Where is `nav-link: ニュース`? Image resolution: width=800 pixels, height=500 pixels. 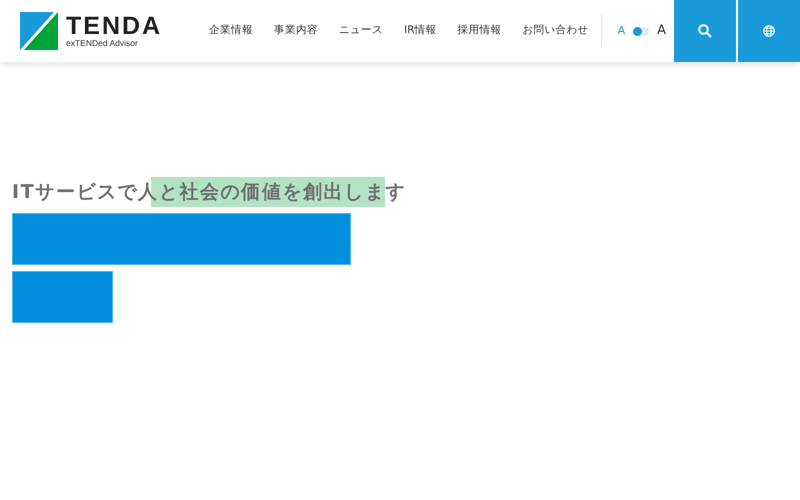 nav-link: ニュース is located at coordinates (361, 31).